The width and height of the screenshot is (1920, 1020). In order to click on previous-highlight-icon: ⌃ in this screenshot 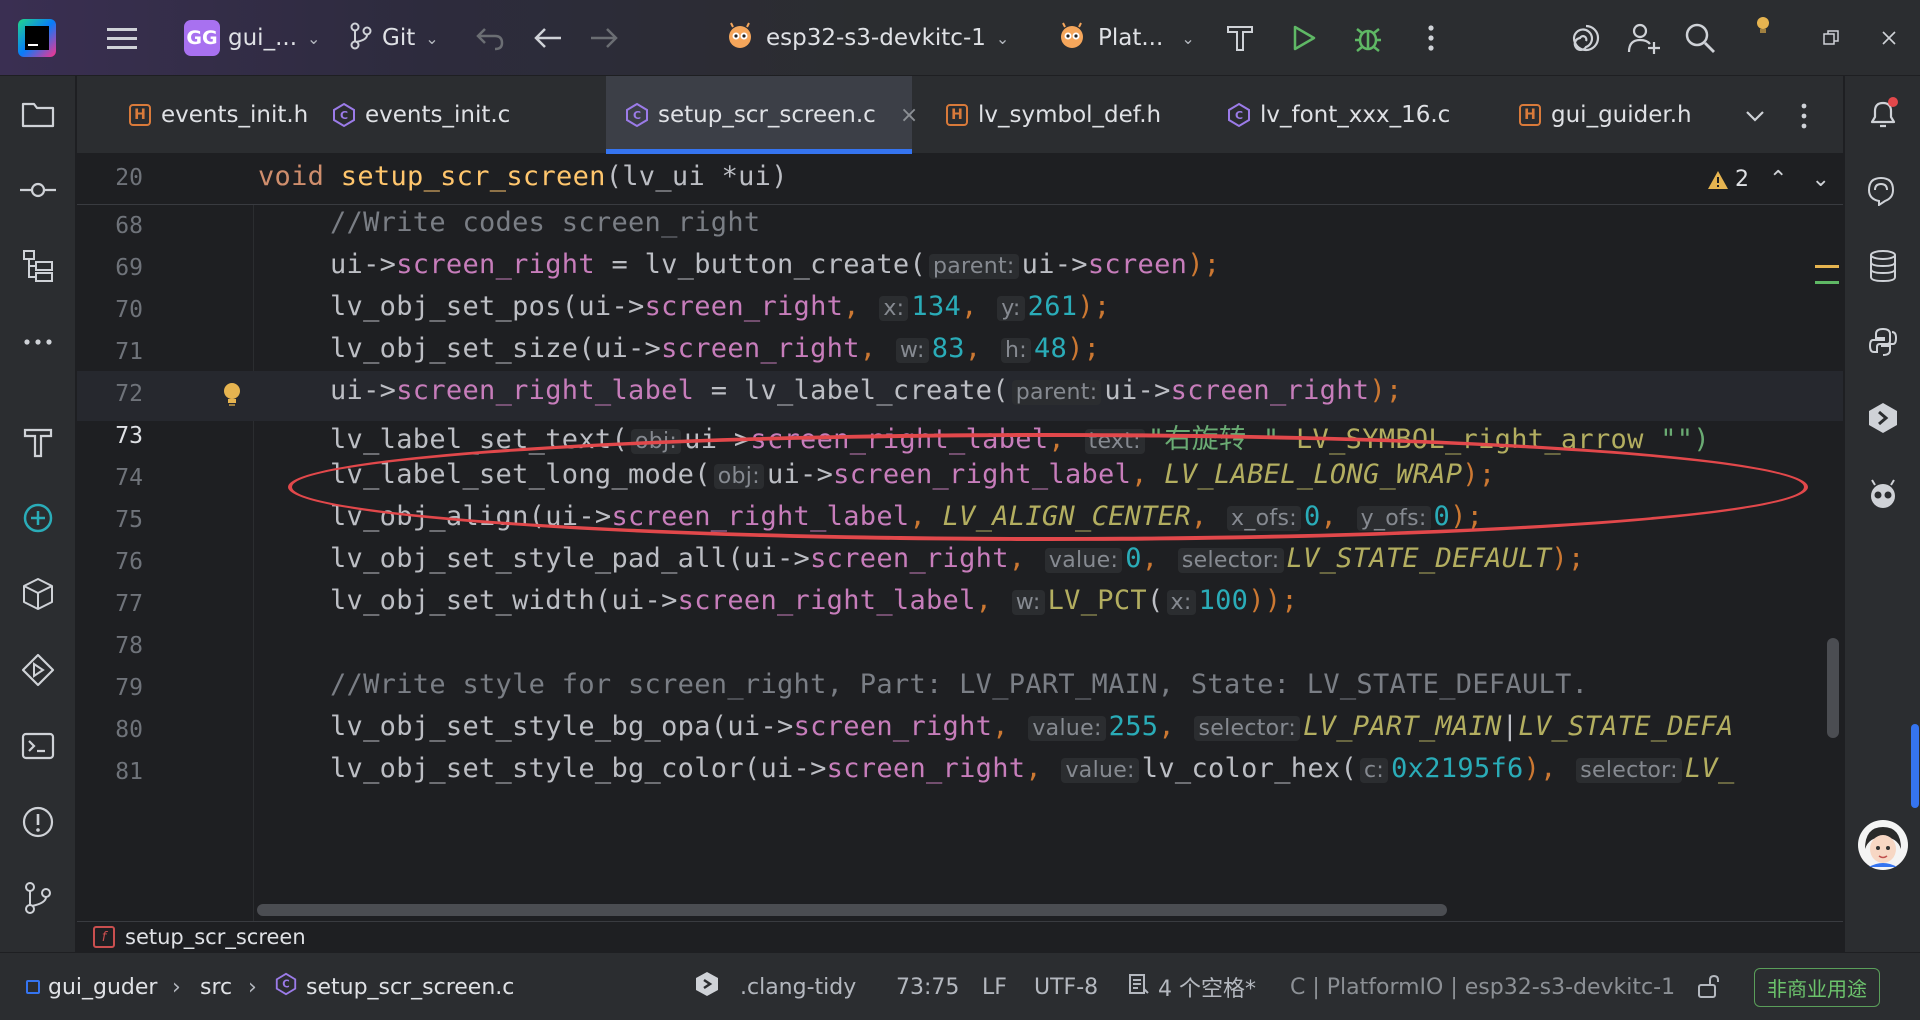, I will do `click(1778, 179)`.